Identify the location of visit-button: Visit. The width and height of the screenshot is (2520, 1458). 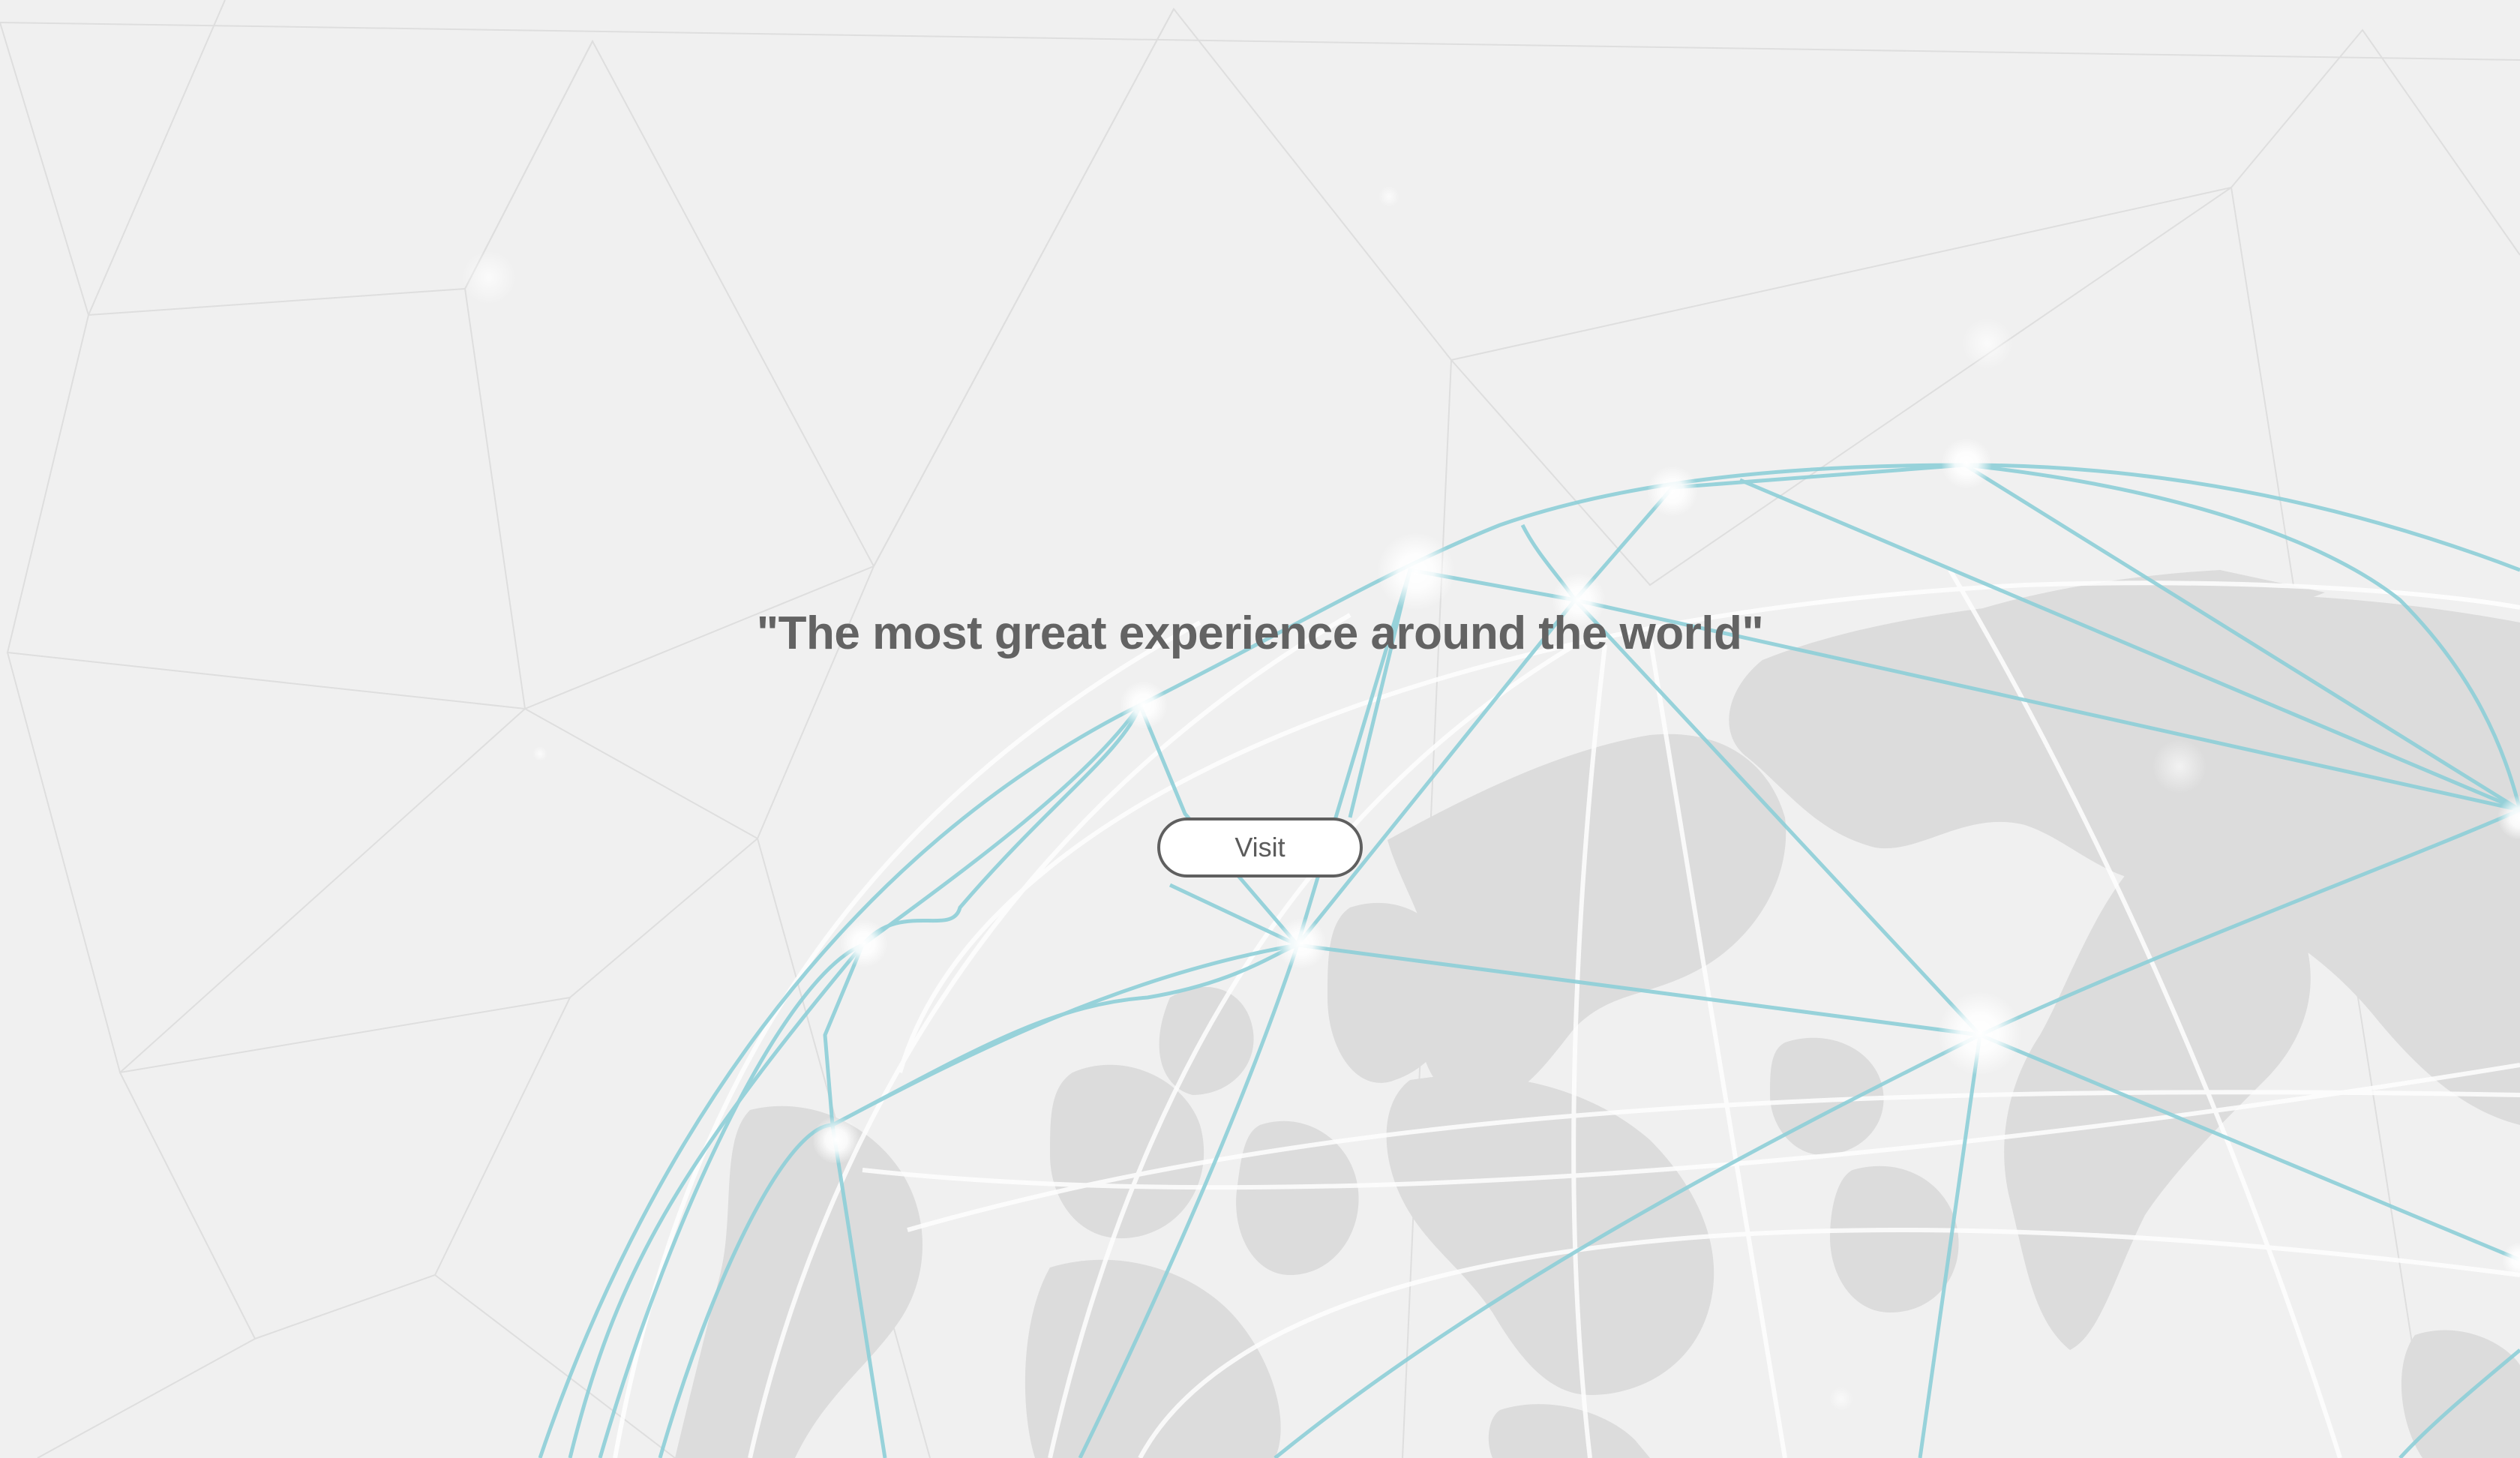
(1260, 848).